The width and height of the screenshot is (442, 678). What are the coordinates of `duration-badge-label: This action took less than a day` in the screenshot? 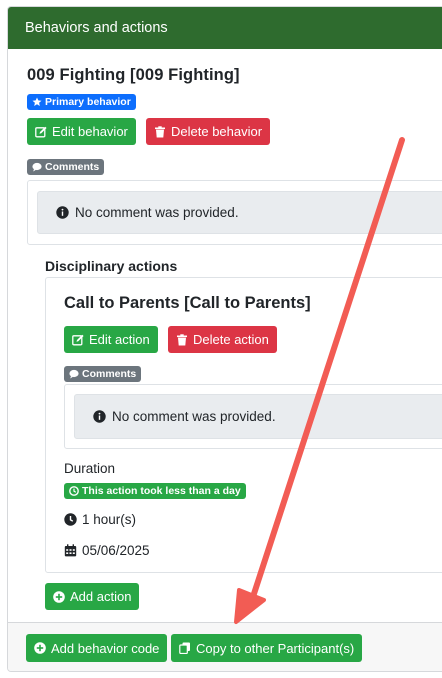 It's located at (161, 491).